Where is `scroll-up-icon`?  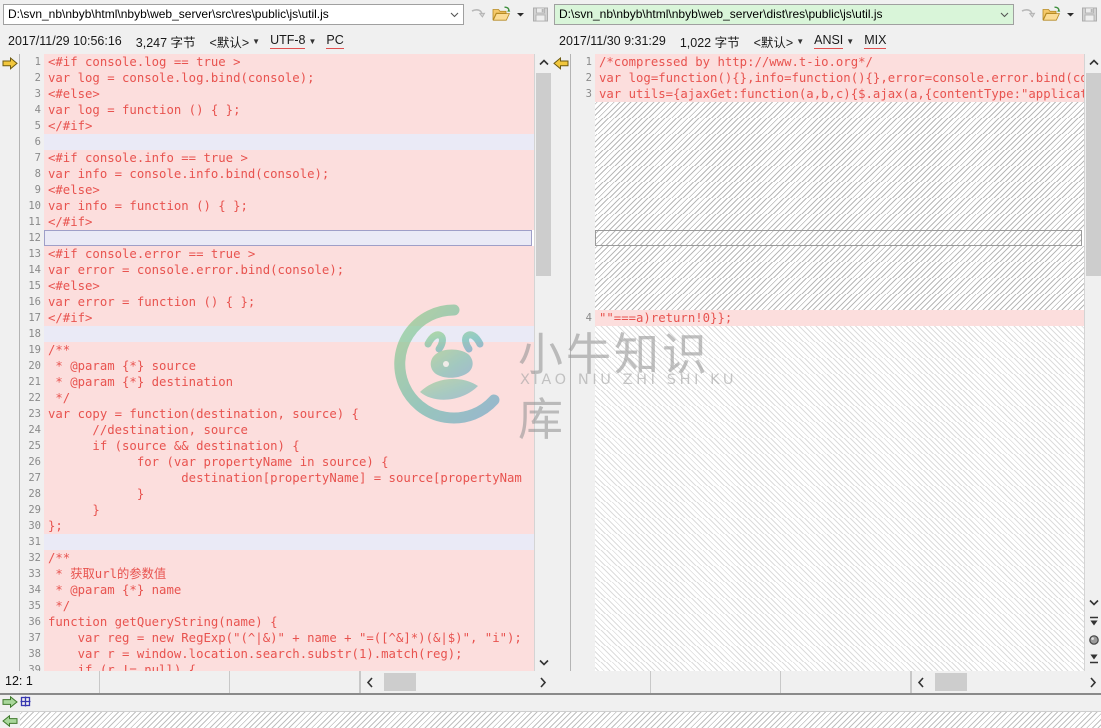
scroll-up-icon is located at coordinates (543, 62).